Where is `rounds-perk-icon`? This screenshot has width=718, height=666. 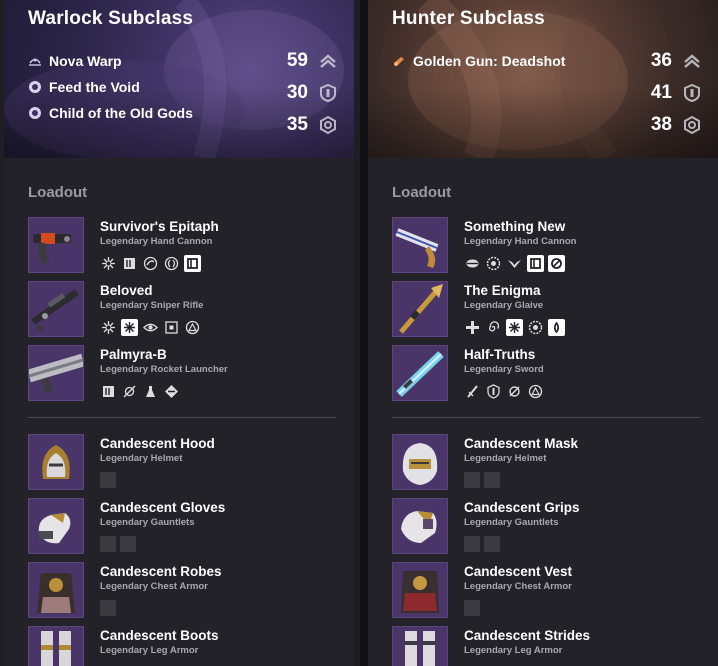
rounds-perk-icon is located at coordinates (472, 263).